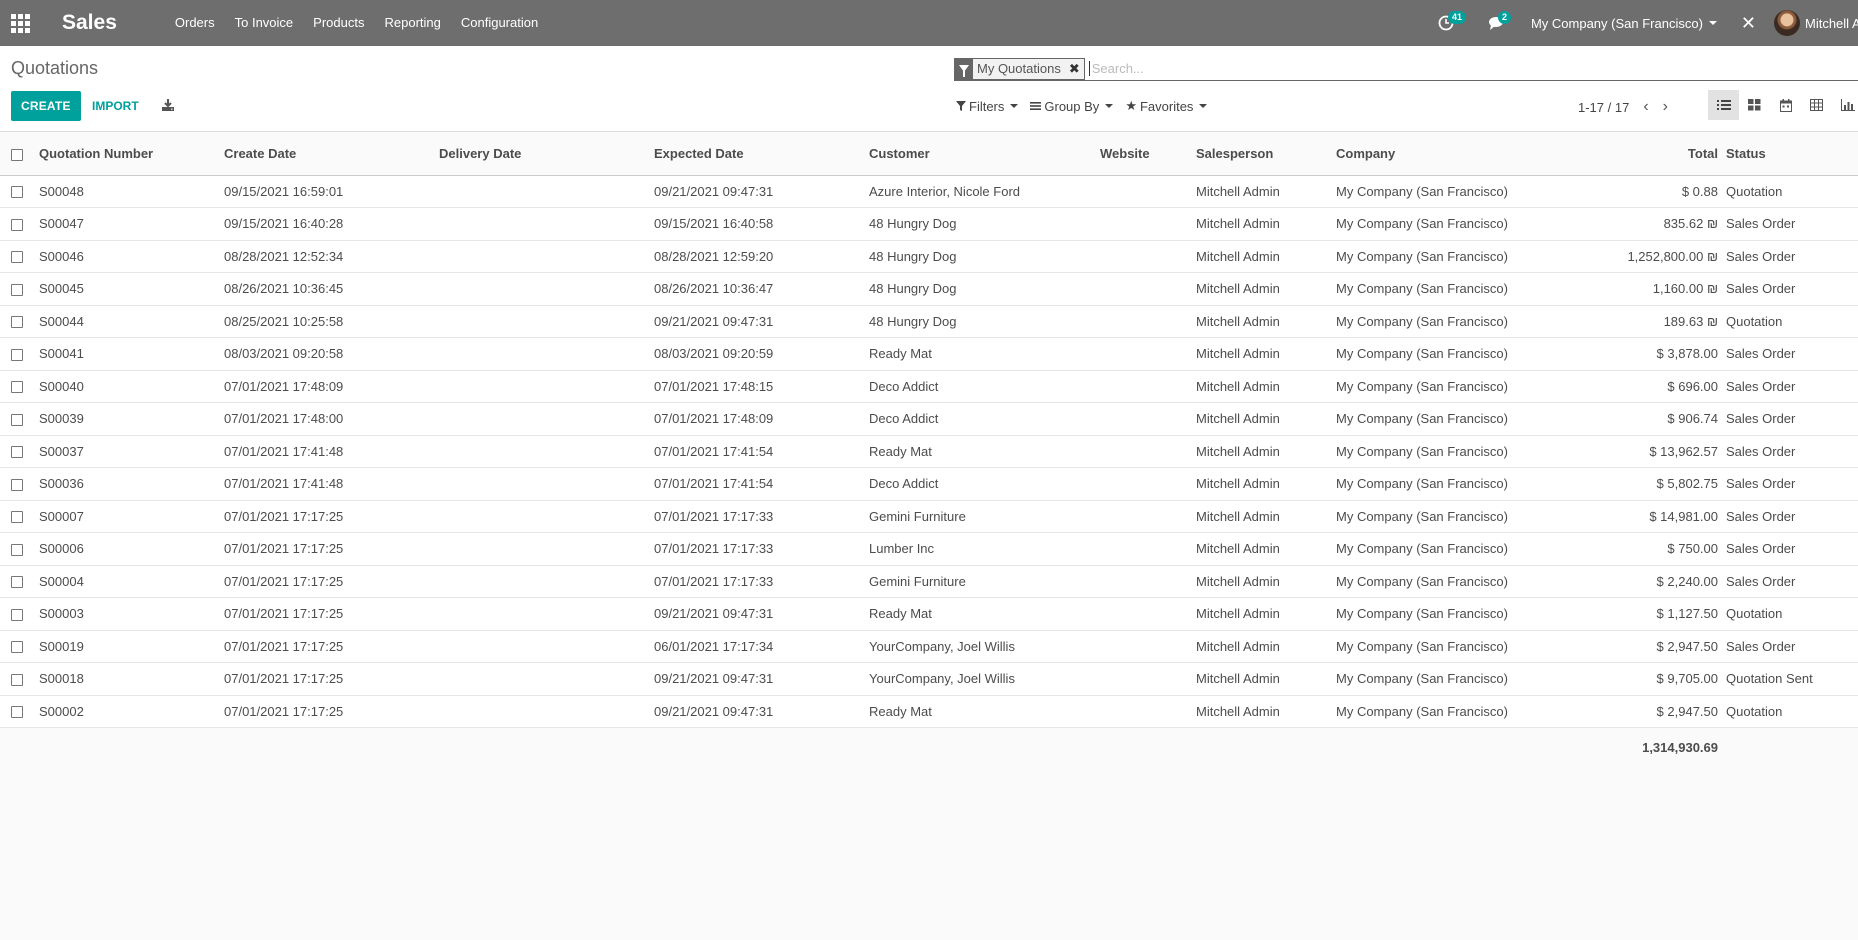 The image size is (1858, 940). What do you see at coordinates (115, 106) in the screenshot?
I see `import-button: IMPORT` at bounding box center [115, 106].